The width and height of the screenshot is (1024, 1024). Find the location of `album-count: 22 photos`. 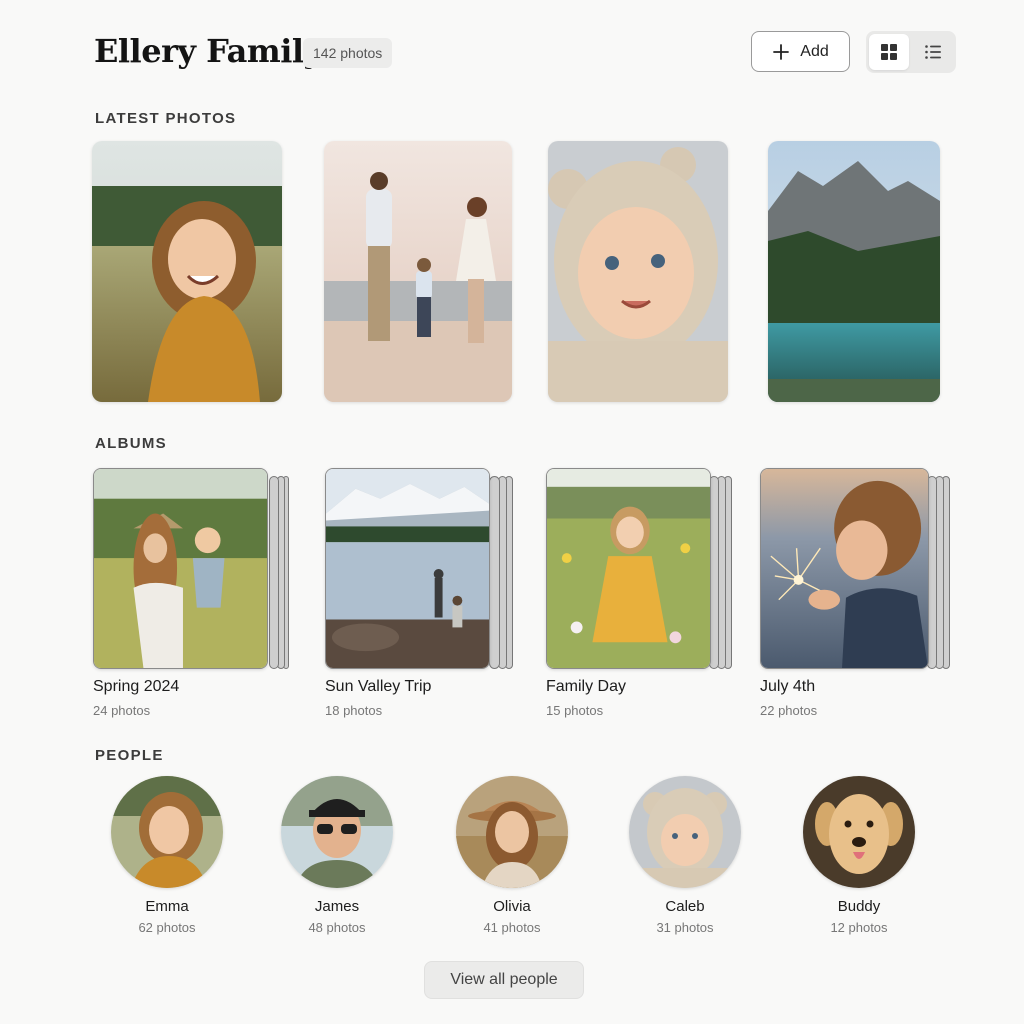

album-count: 22 photos is located at coordinates (789, 710).